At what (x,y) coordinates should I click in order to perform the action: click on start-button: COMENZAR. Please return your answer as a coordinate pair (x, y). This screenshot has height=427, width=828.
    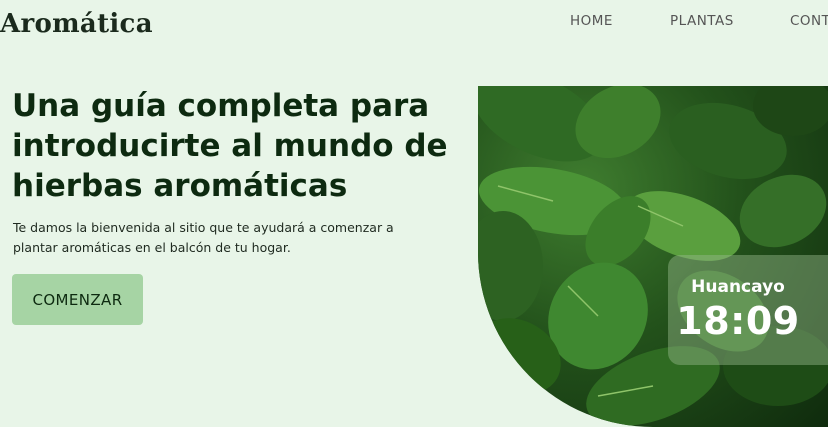
    Looking at the image, I should click on (77, 299).